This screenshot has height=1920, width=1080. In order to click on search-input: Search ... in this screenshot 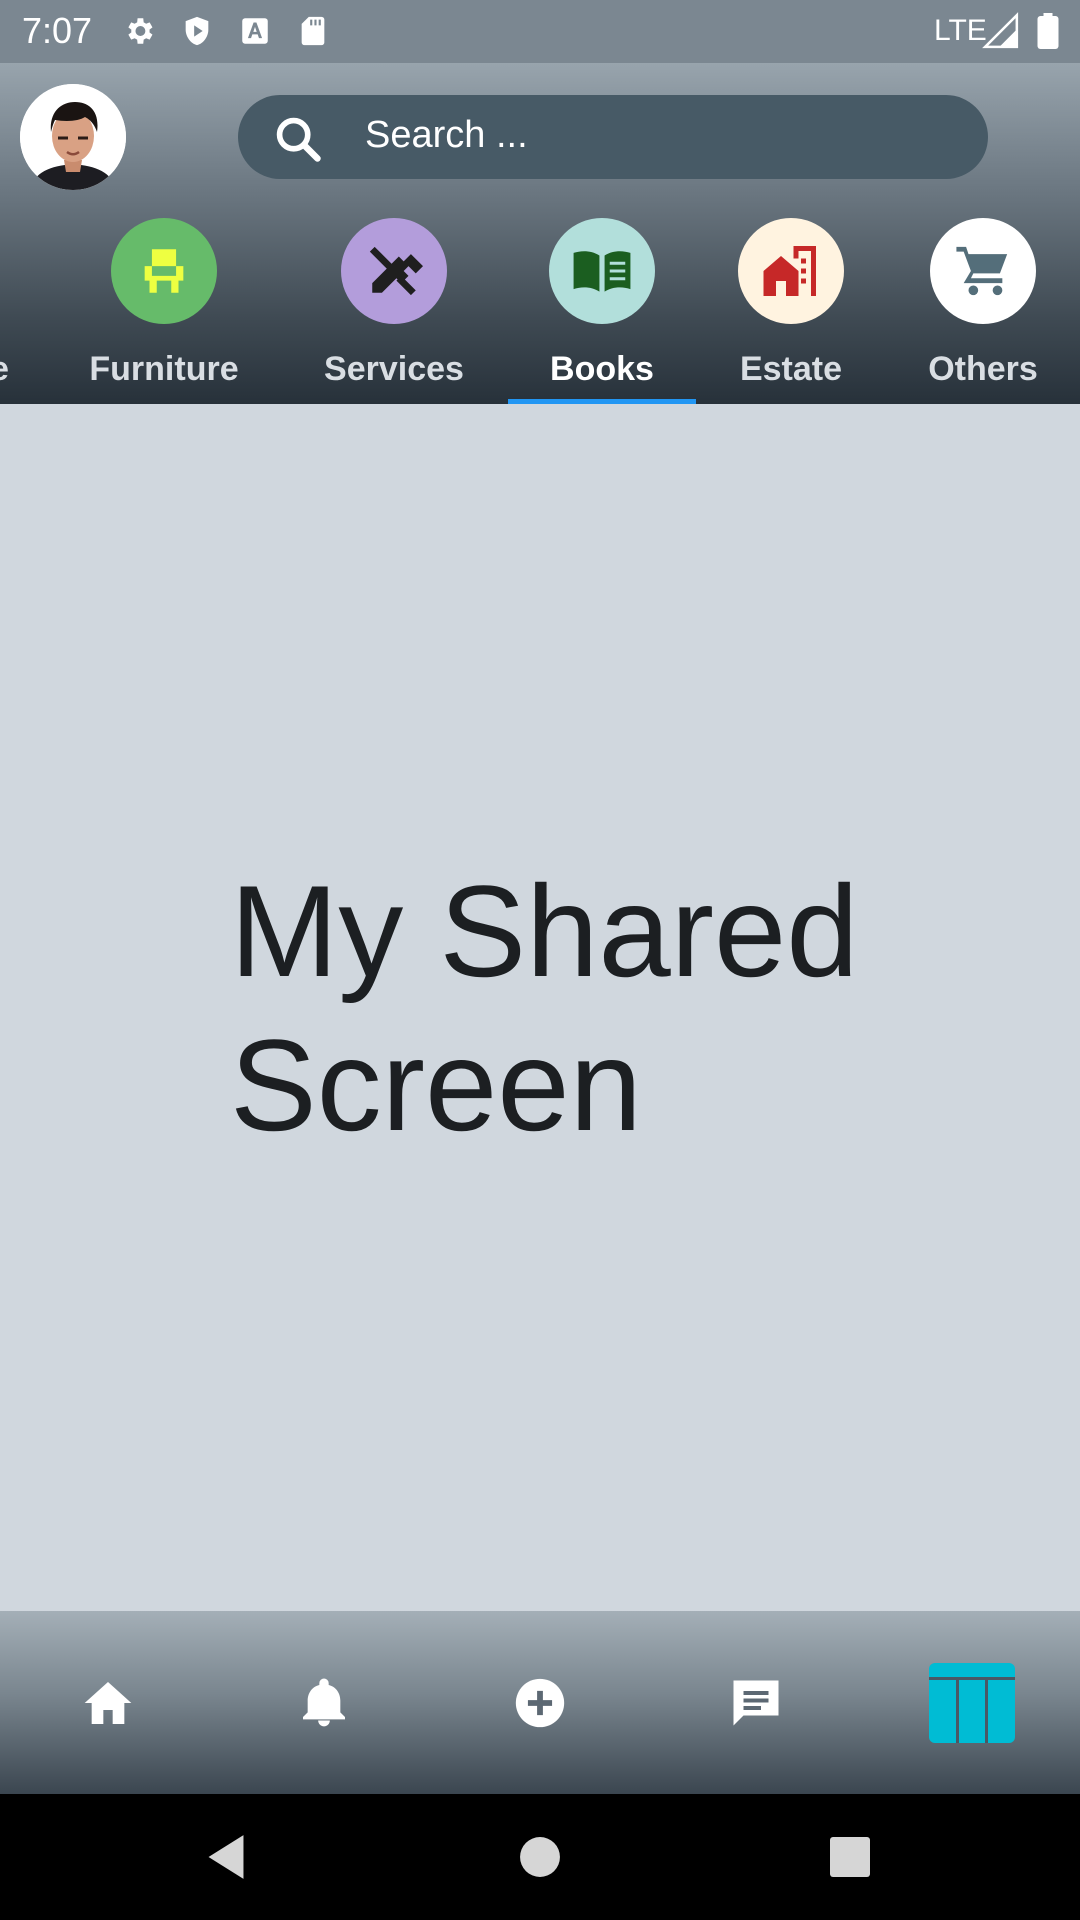, I will do `click(446, 135)`.